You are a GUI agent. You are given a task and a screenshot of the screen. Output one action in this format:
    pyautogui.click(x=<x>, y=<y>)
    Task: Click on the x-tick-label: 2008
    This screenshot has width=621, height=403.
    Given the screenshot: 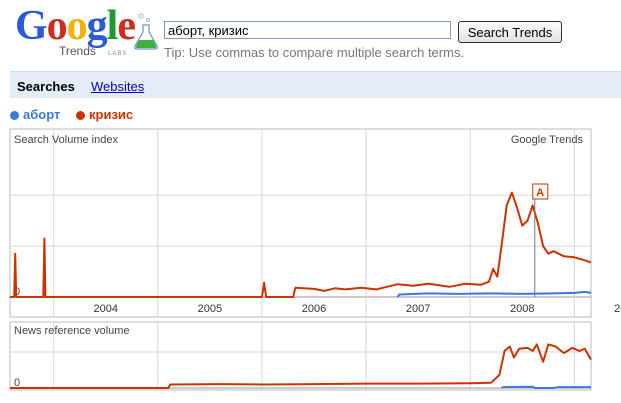 What is the action you would take?
    pyautogui.click(x=522, y=309)
    